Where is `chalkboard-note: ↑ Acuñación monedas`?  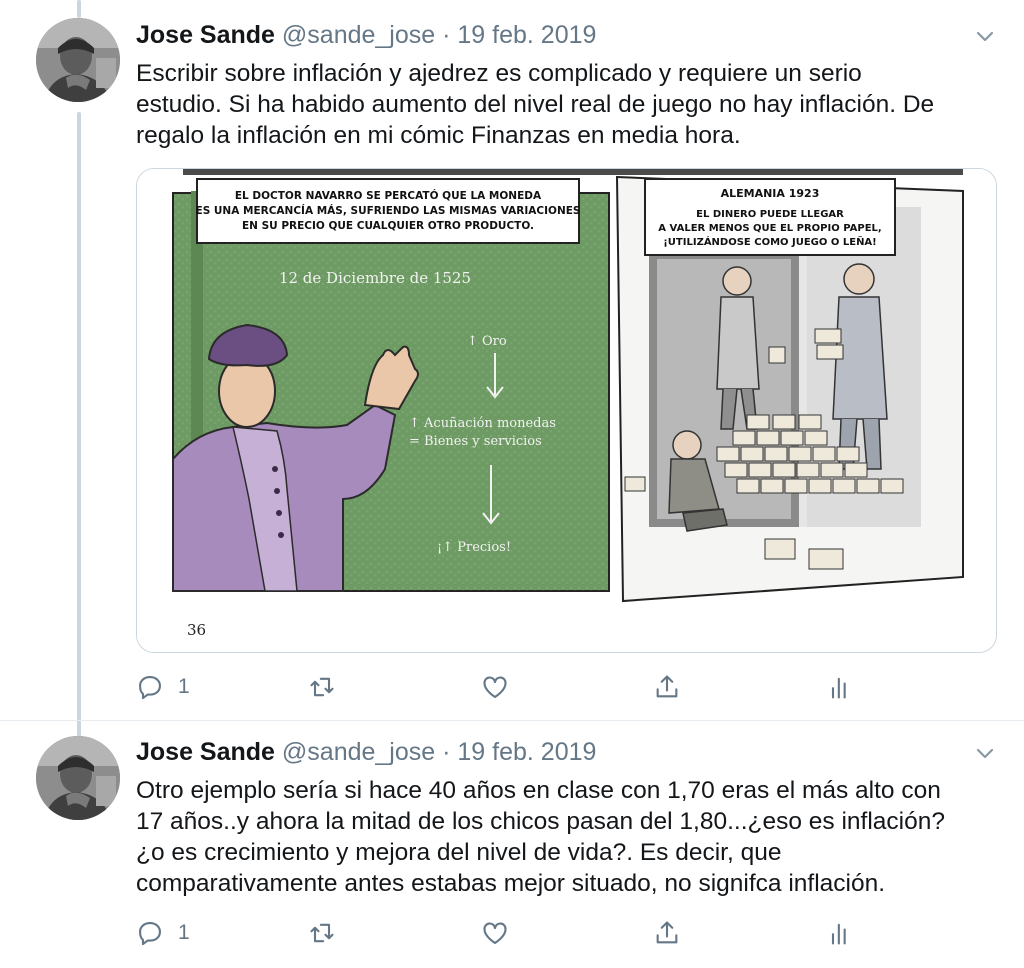
chalkboard-note: ↑ Acuñación monedas is located at coordinates (482, 423).